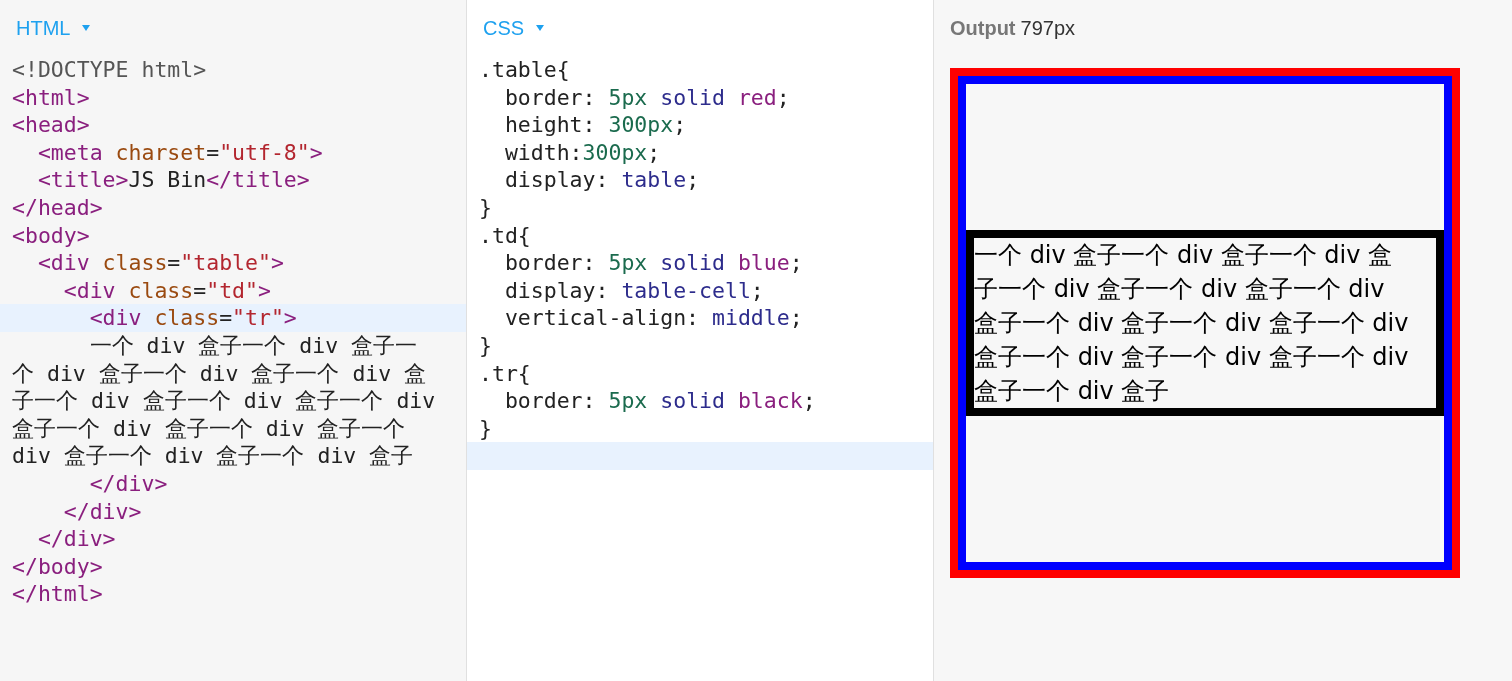 The width and height of the screenshot is (1512, 681). I want to click on panel-menu-button: HTML, so click(53, 28).